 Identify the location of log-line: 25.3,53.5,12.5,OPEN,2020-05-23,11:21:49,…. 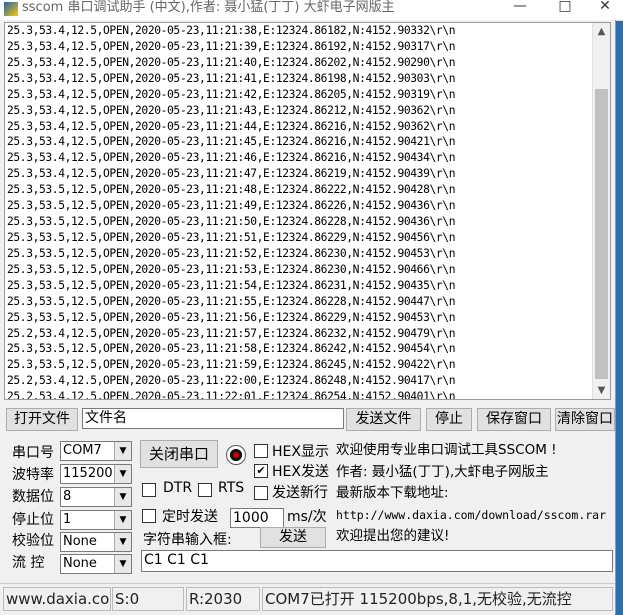
(231, 206).